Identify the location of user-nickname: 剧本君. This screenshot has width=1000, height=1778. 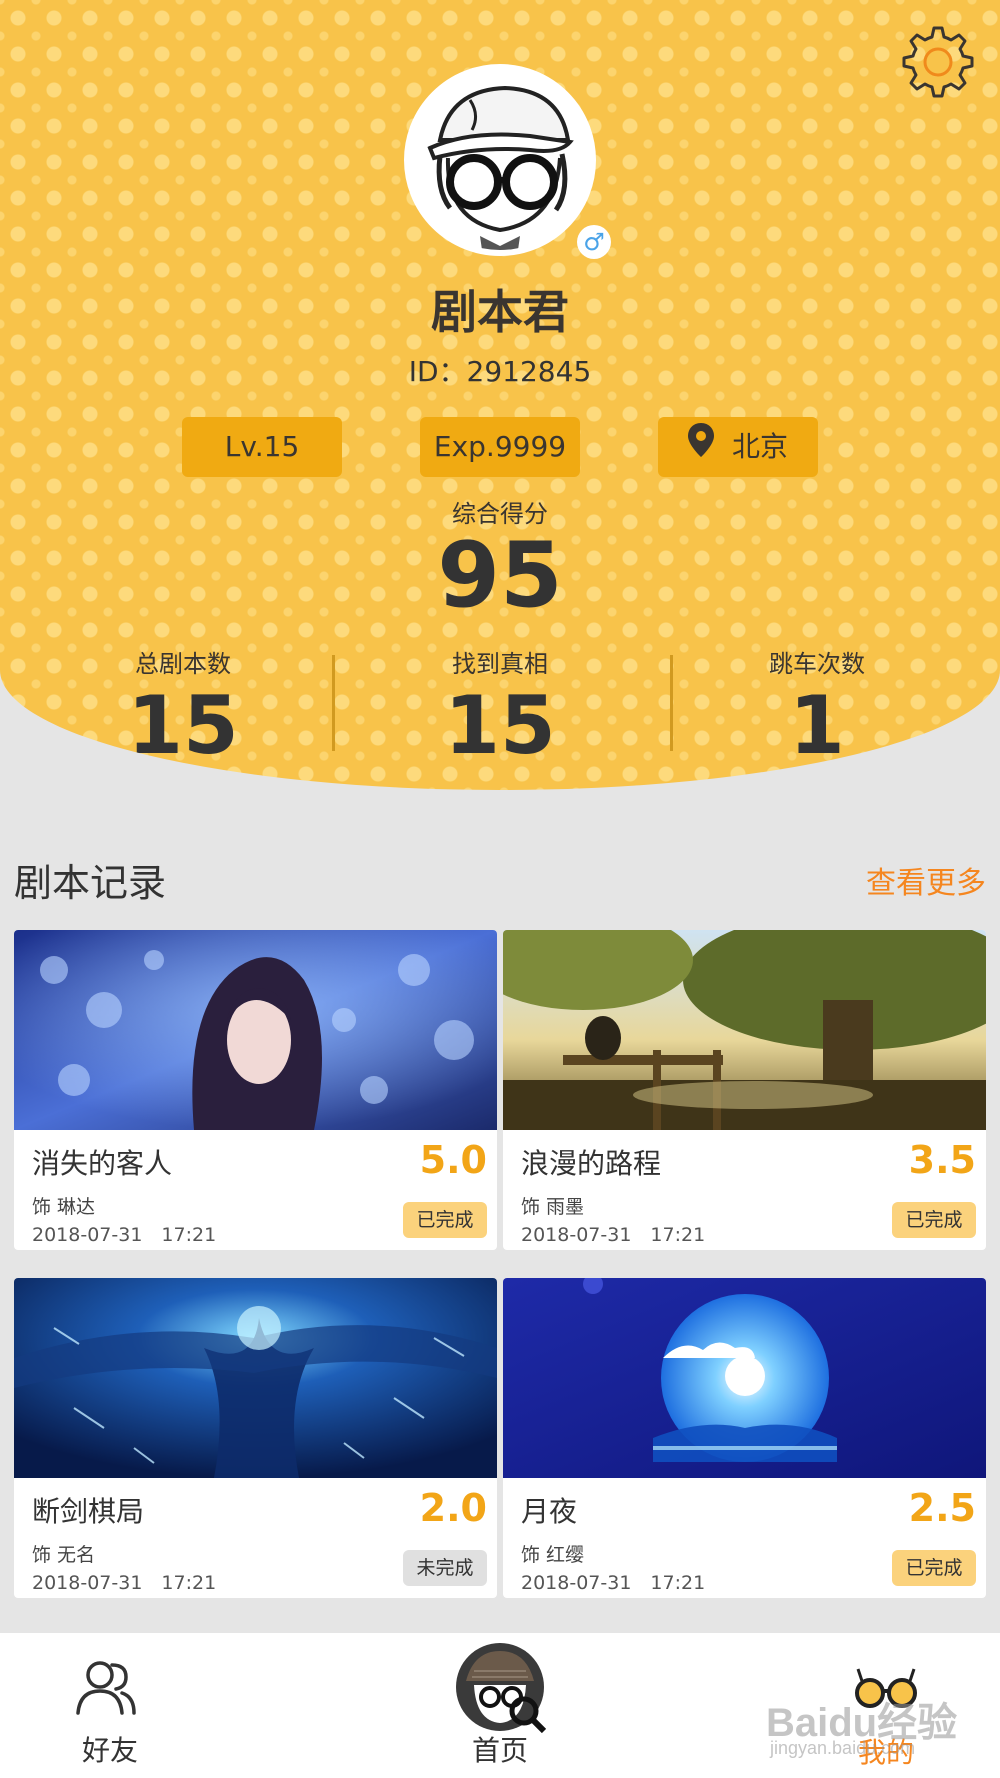
(500, 312).